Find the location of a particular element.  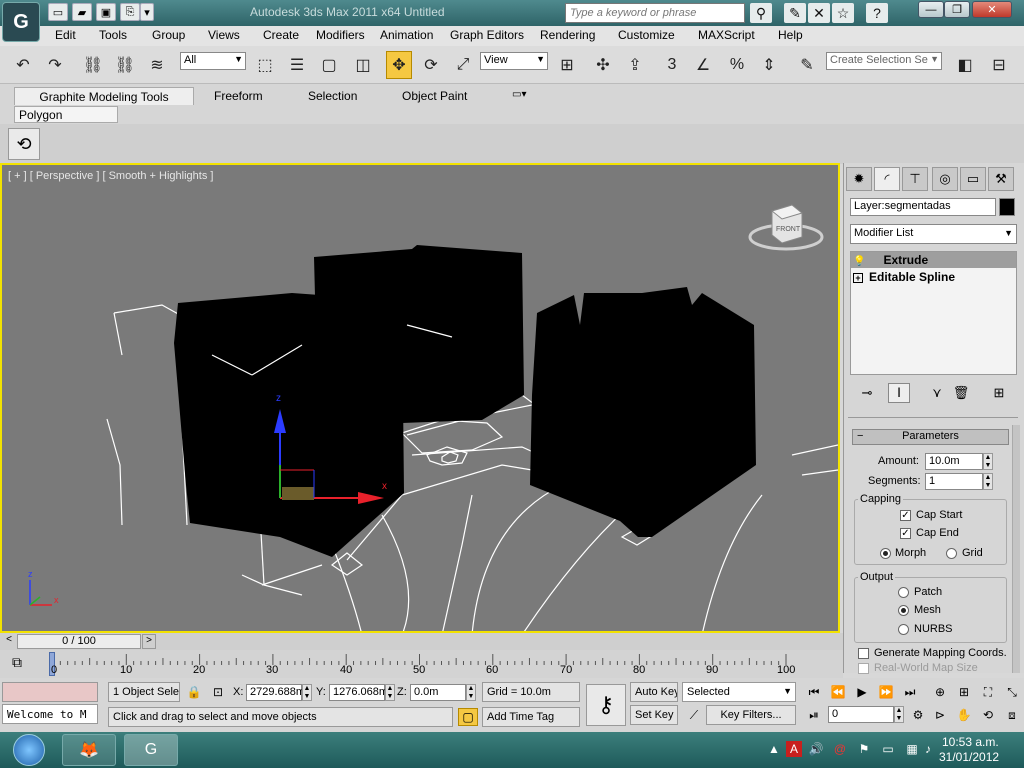

cap-start-checkbox: ✓ is located at coordinates (905, 515).